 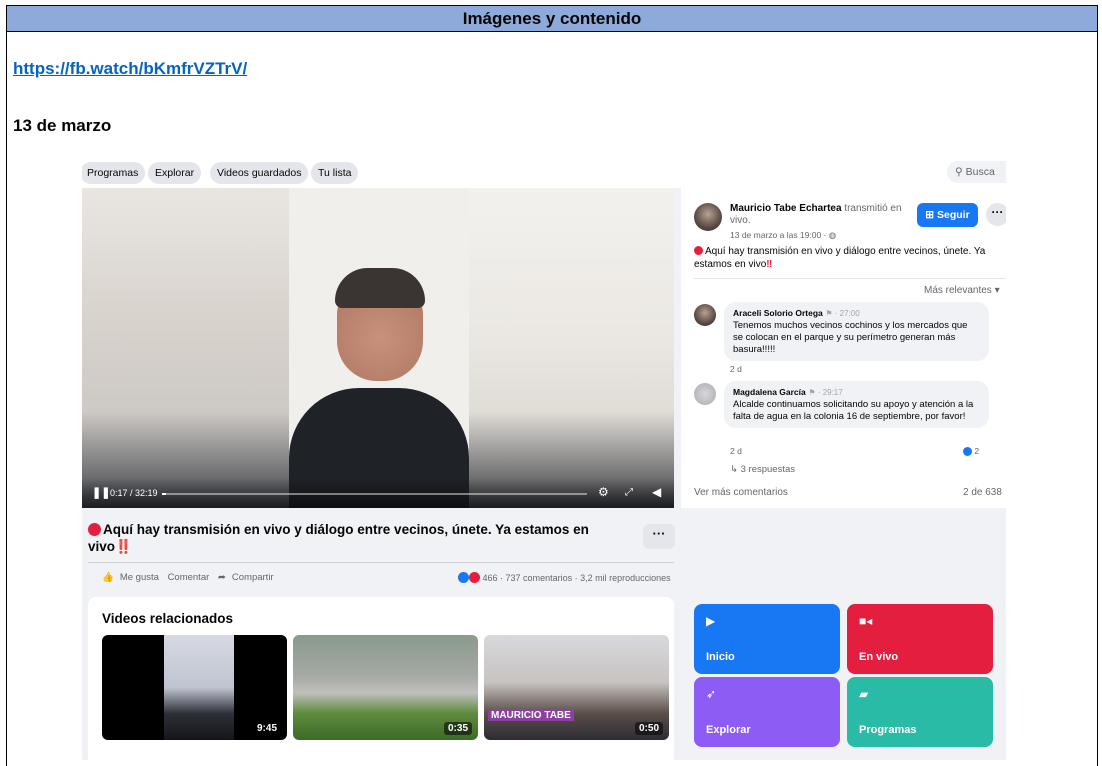 I want to click on replies-label: 3 respuestas, so click(x=768, y=469).